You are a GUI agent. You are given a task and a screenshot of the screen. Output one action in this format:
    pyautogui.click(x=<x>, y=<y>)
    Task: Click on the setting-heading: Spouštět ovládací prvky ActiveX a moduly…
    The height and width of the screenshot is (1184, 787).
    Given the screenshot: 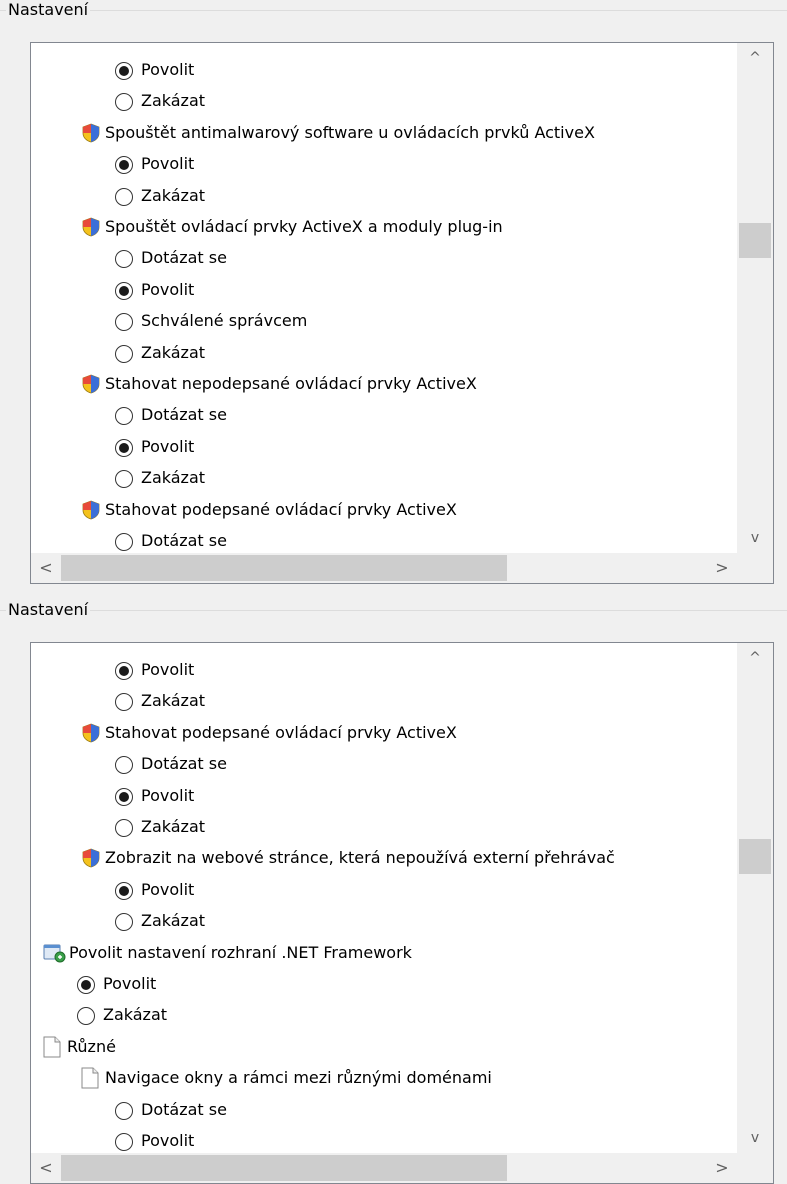 What is the action you would take?
    pyautogui.click(x=384, y=227)
    